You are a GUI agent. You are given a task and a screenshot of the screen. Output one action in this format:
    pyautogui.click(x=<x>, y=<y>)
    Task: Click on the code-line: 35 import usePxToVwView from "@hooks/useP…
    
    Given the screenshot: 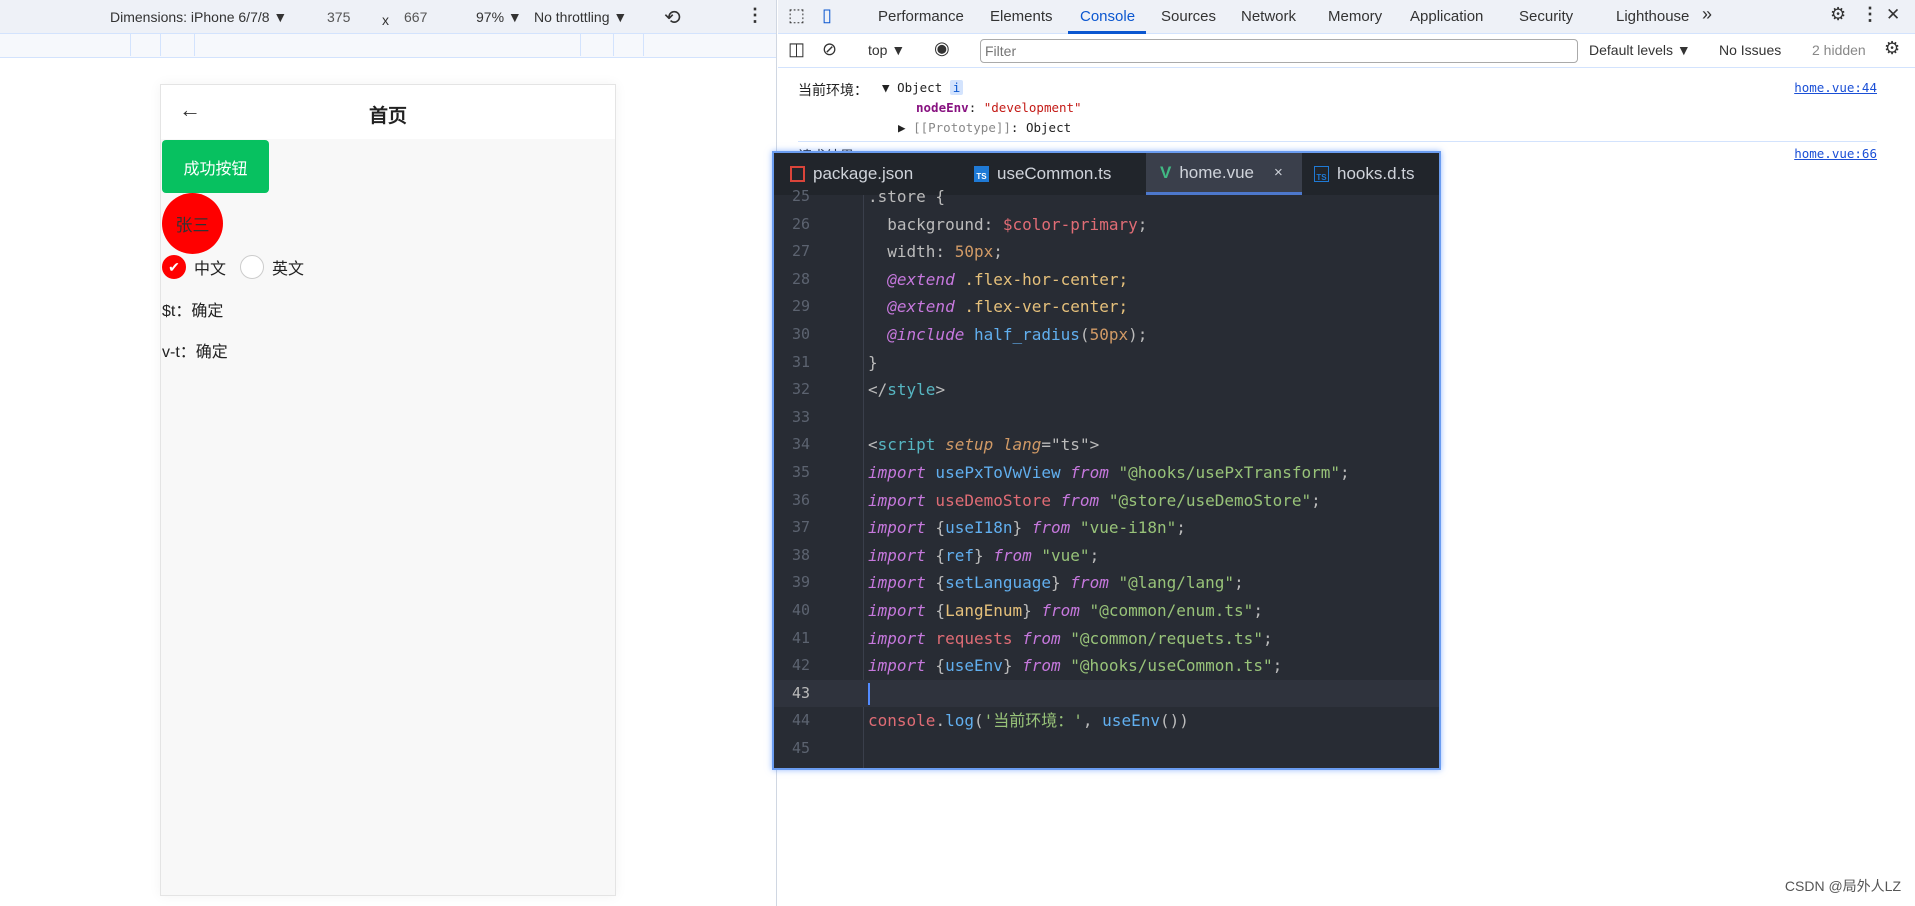 What is the action you would take?
    pyautogui.click(x=1106, y=473)
    